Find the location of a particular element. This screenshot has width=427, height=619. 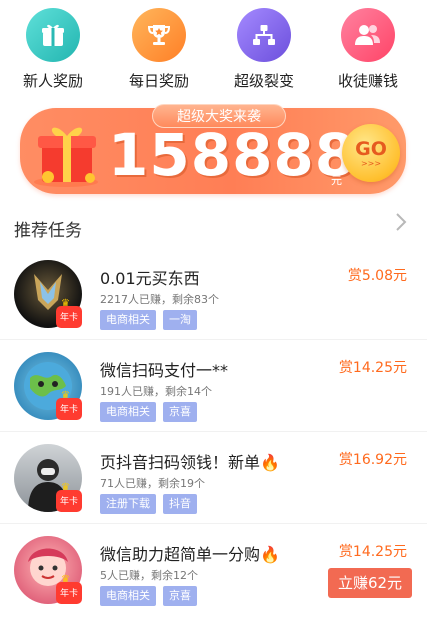

recommended-tasks-header: 推荐任务 is located at coordinates (213, 227).